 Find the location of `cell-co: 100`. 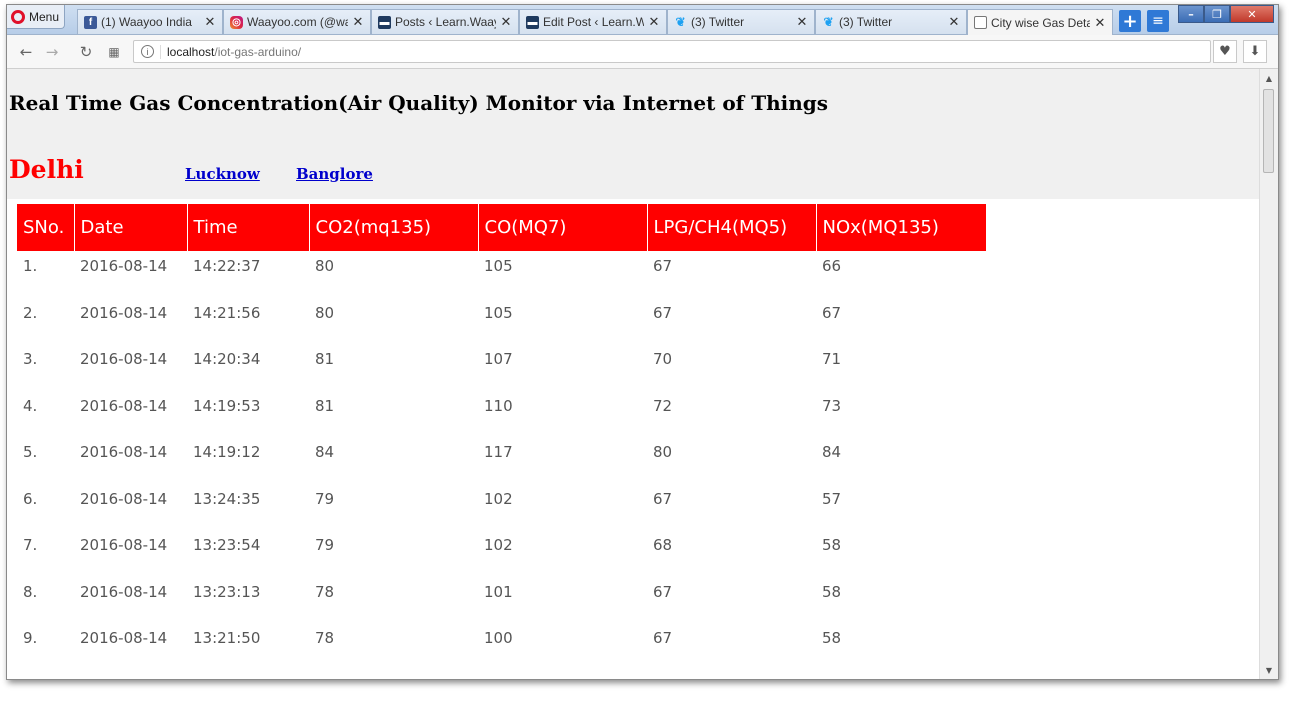

cell-co: 100 is located at coordinates (562, 675).